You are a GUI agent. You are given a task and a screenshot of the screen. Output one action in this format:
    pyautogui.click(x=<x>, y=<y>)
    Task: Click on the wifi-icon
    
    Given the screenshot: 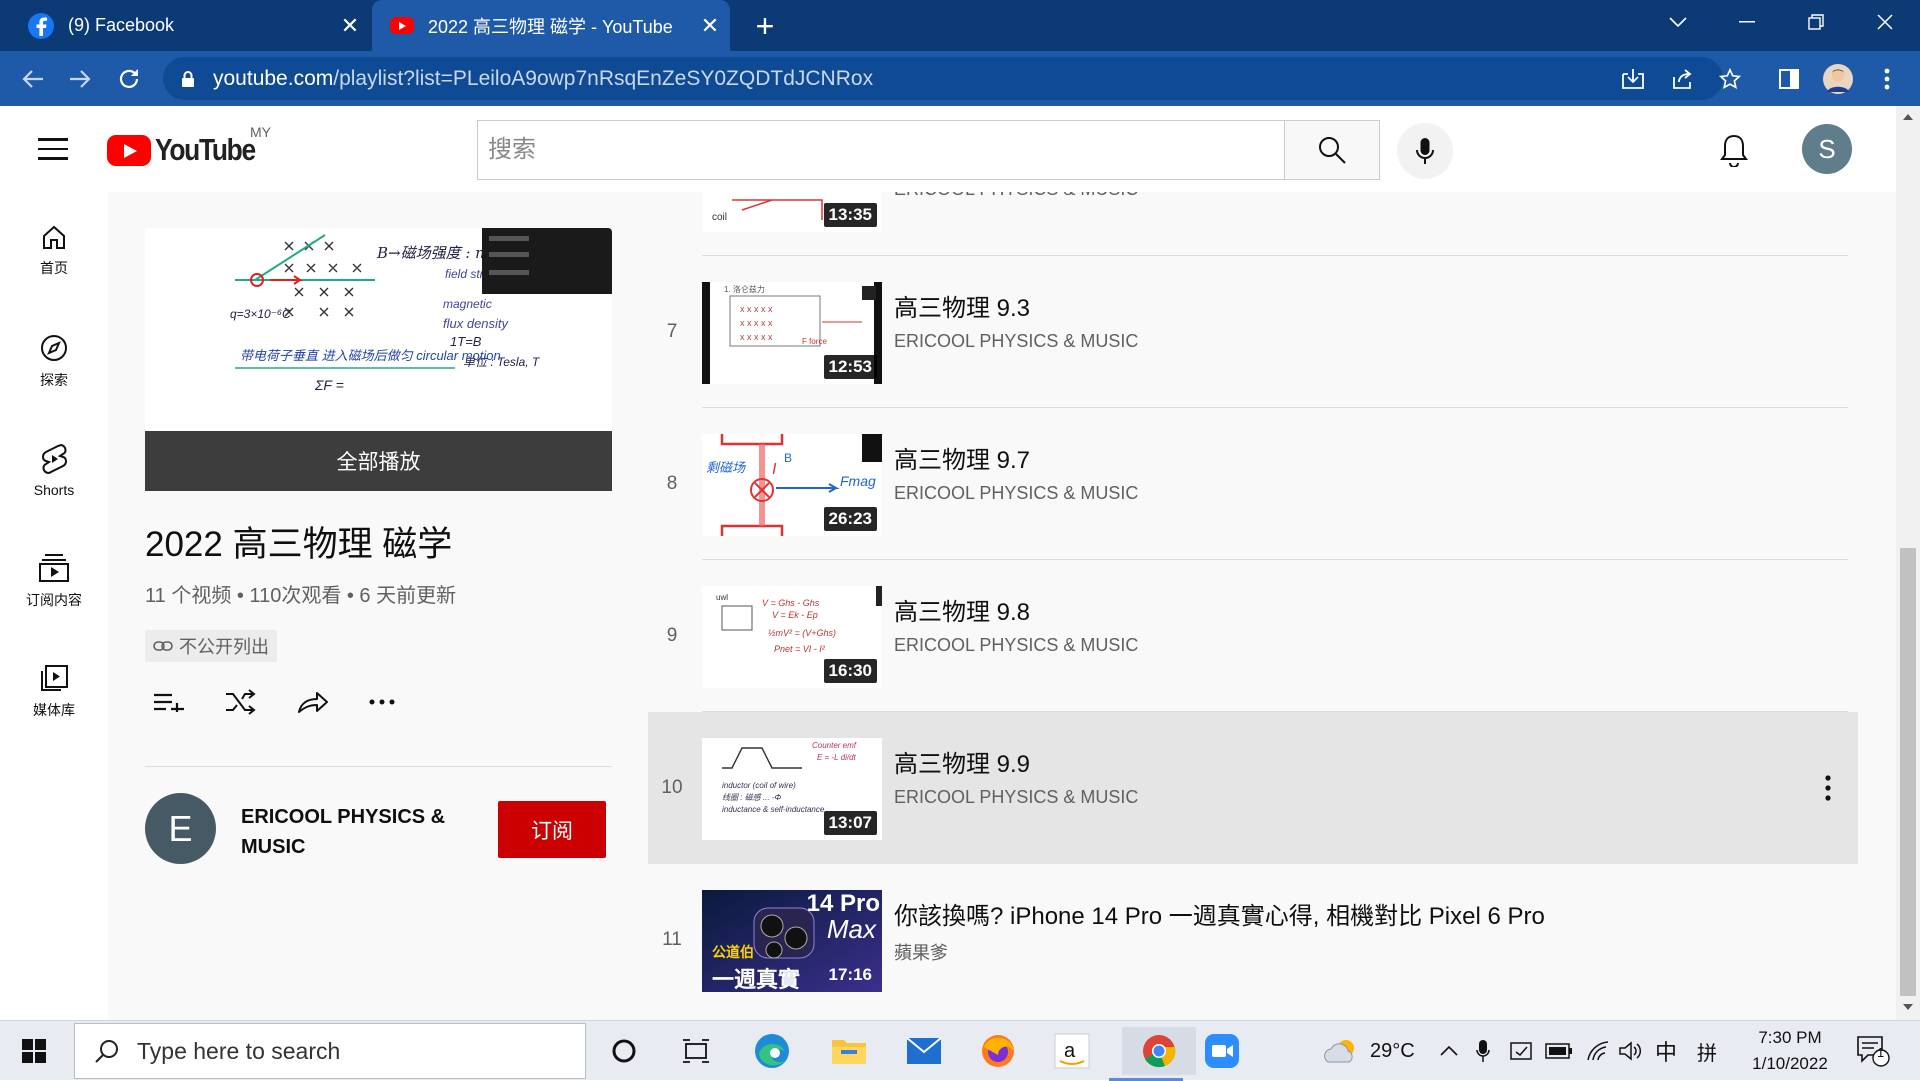 What is the action you would take?
    pyautogui.click(x=1598, y=1051)
    